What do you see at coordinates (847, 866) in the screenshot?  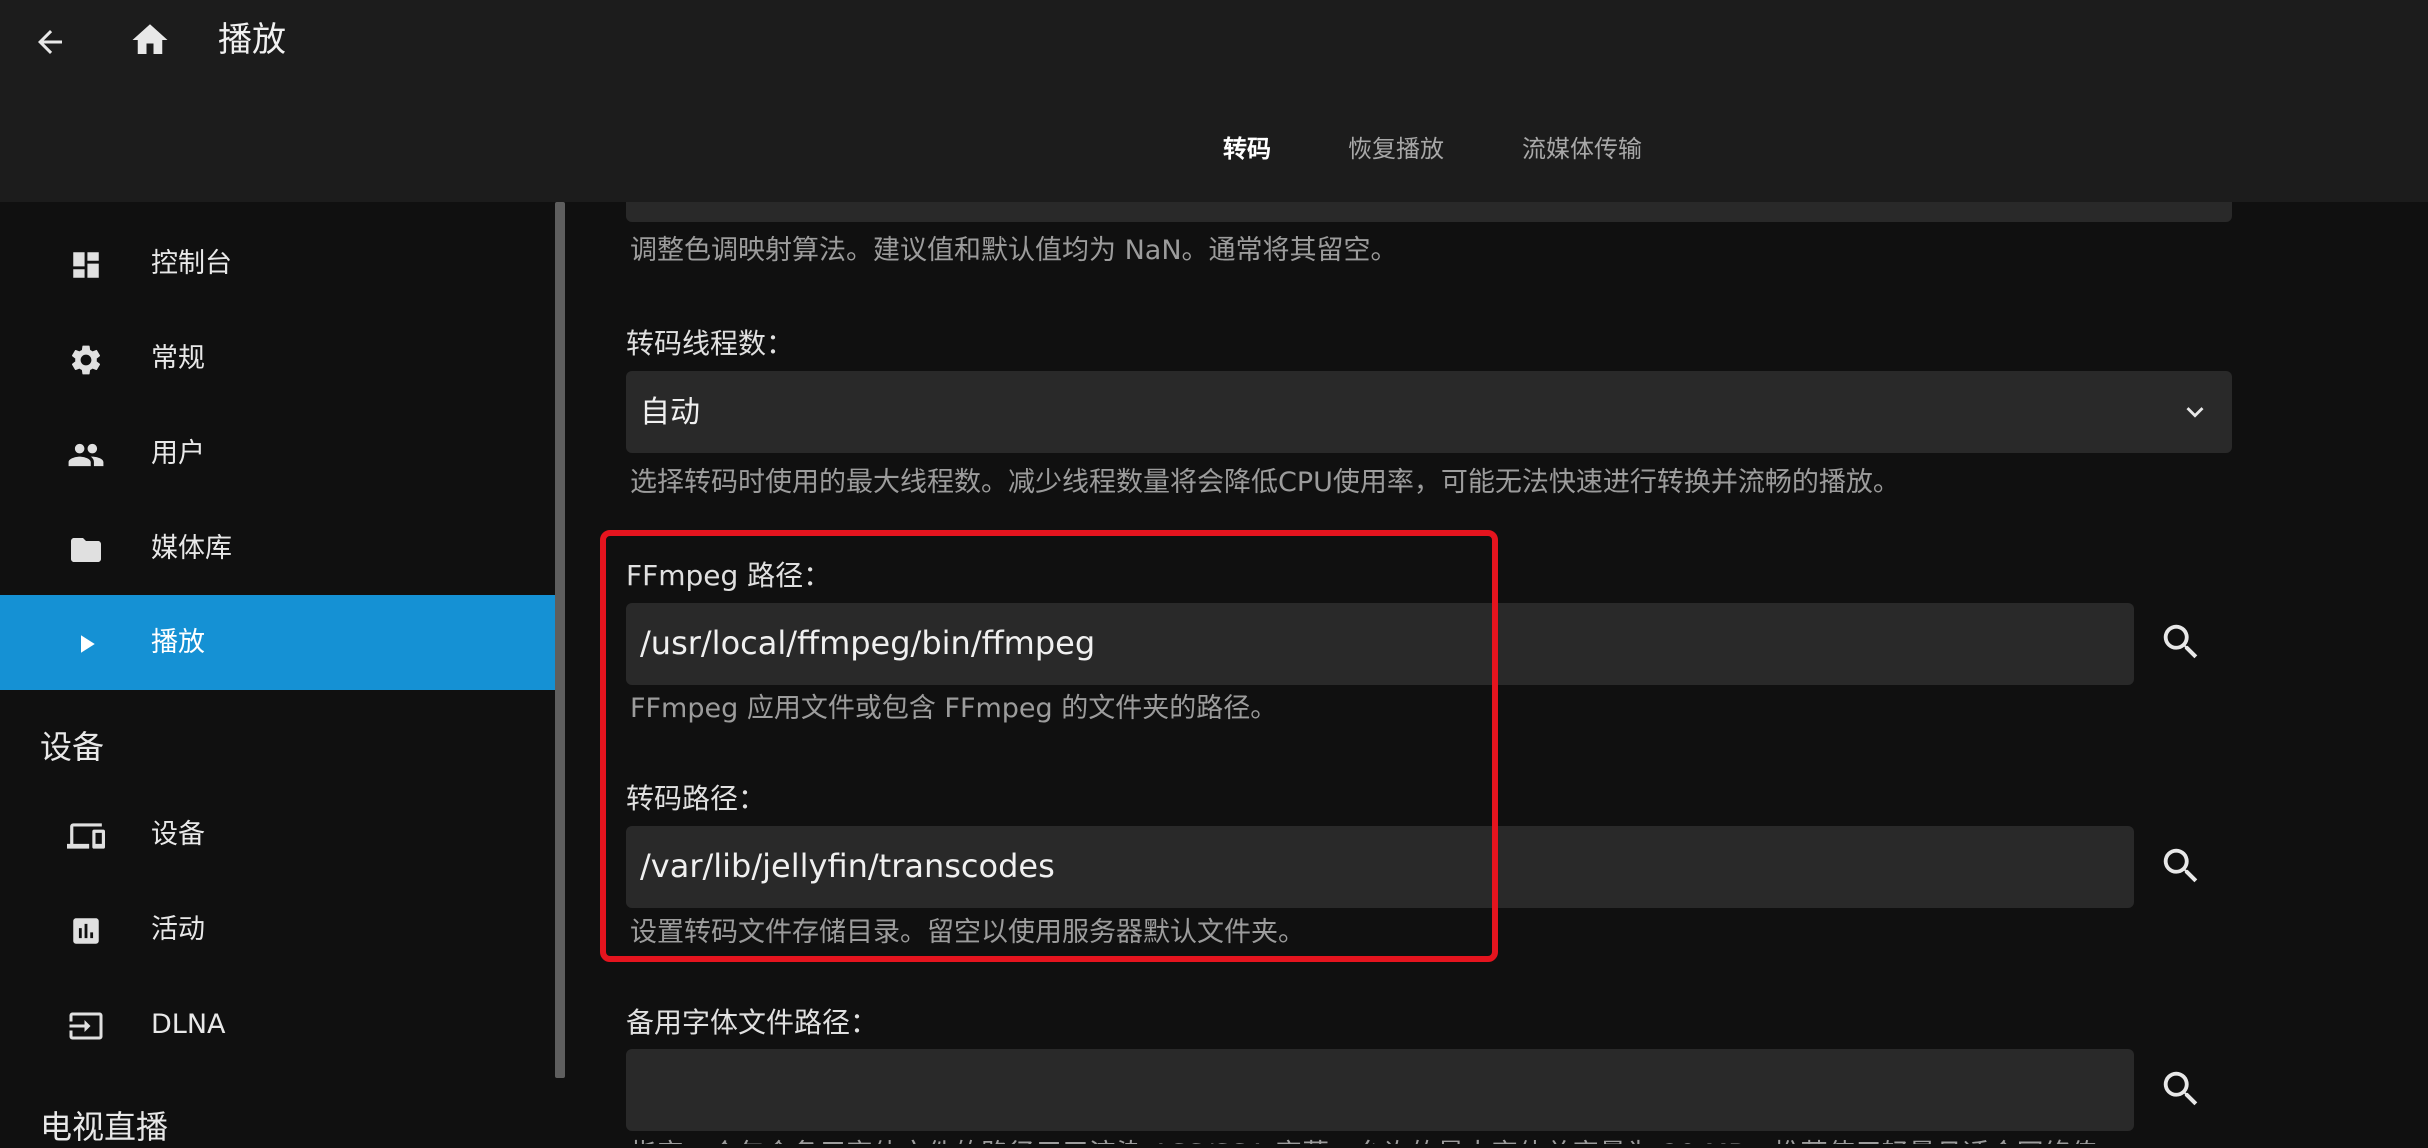 I see `transcode-path-value: /var/lib/jellyfin/transcodes` at bounding box center [847, 866].